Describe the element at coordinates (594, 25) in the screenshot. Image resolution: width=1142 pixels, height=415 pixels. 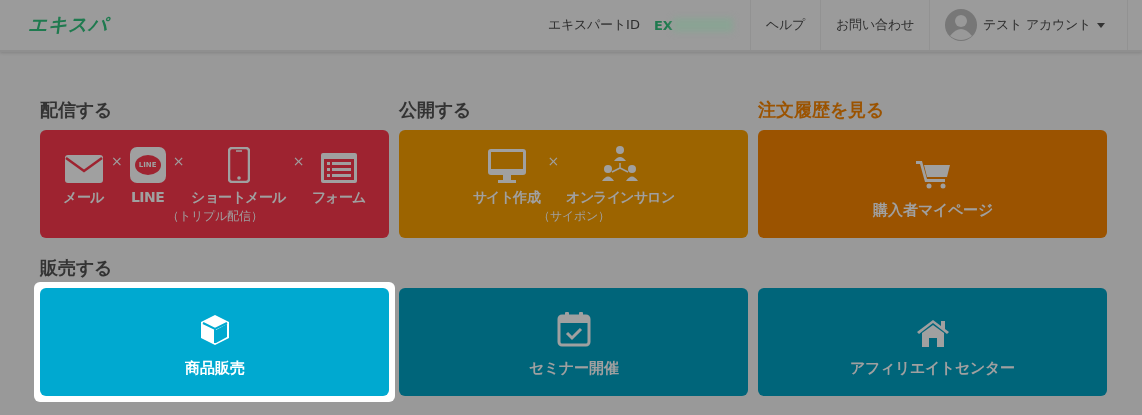
I see `expert-id-label: エキスパートID` at that location.